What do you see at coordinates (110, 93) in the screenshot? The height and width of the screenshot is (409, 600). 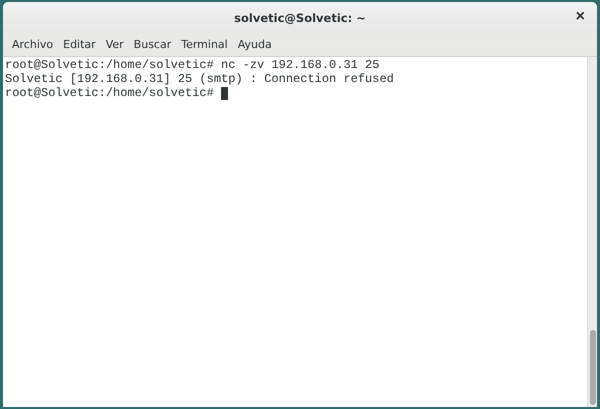 I see `terminal-line: root@Solvetic:/home/solvetic#` at bounding box center [110, 93].